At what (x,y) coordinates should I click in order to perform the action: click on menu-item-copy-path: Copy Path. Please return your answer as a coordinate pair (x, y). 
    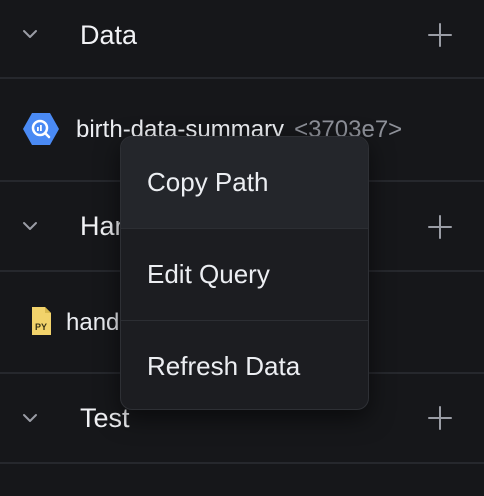
    Looking at the image, I should click on (244, 182).